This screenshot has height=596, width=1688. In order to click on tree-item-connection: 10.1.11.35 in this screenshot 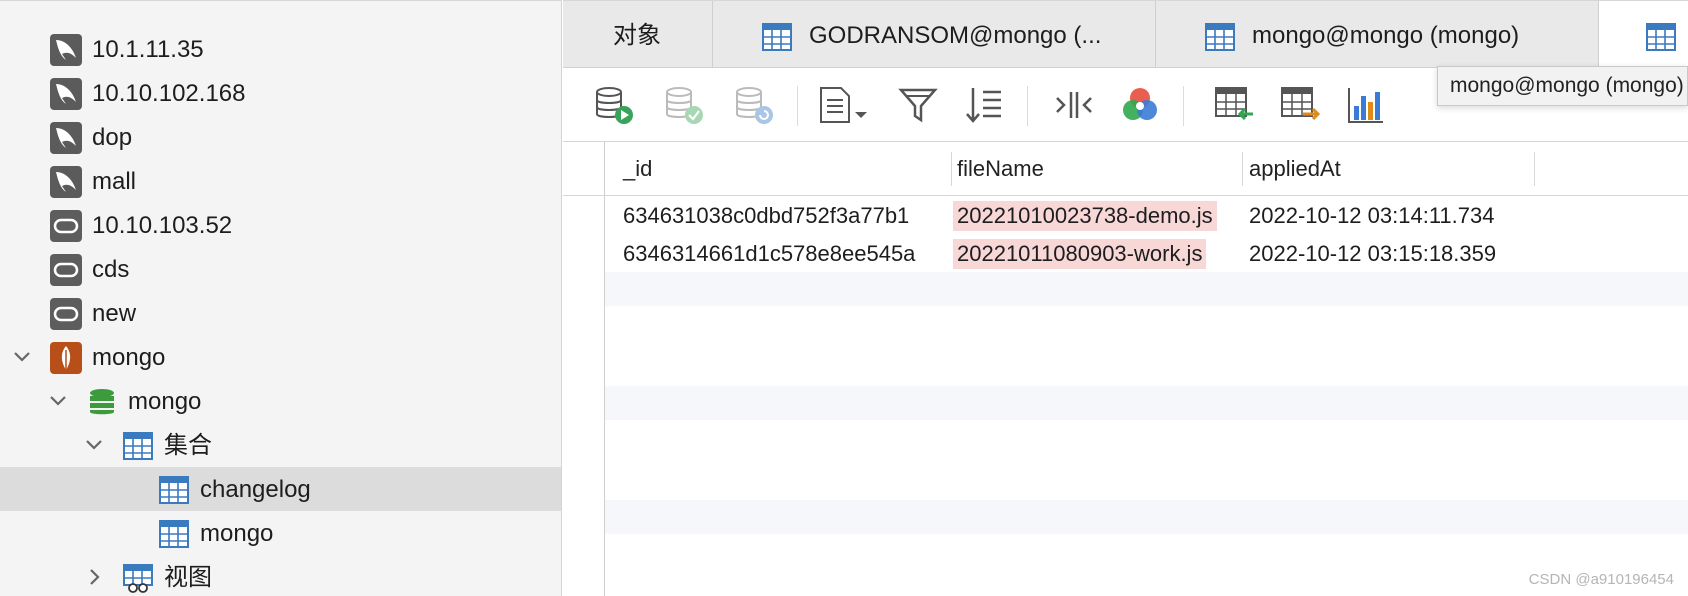, I will do `click(280, 49)`.